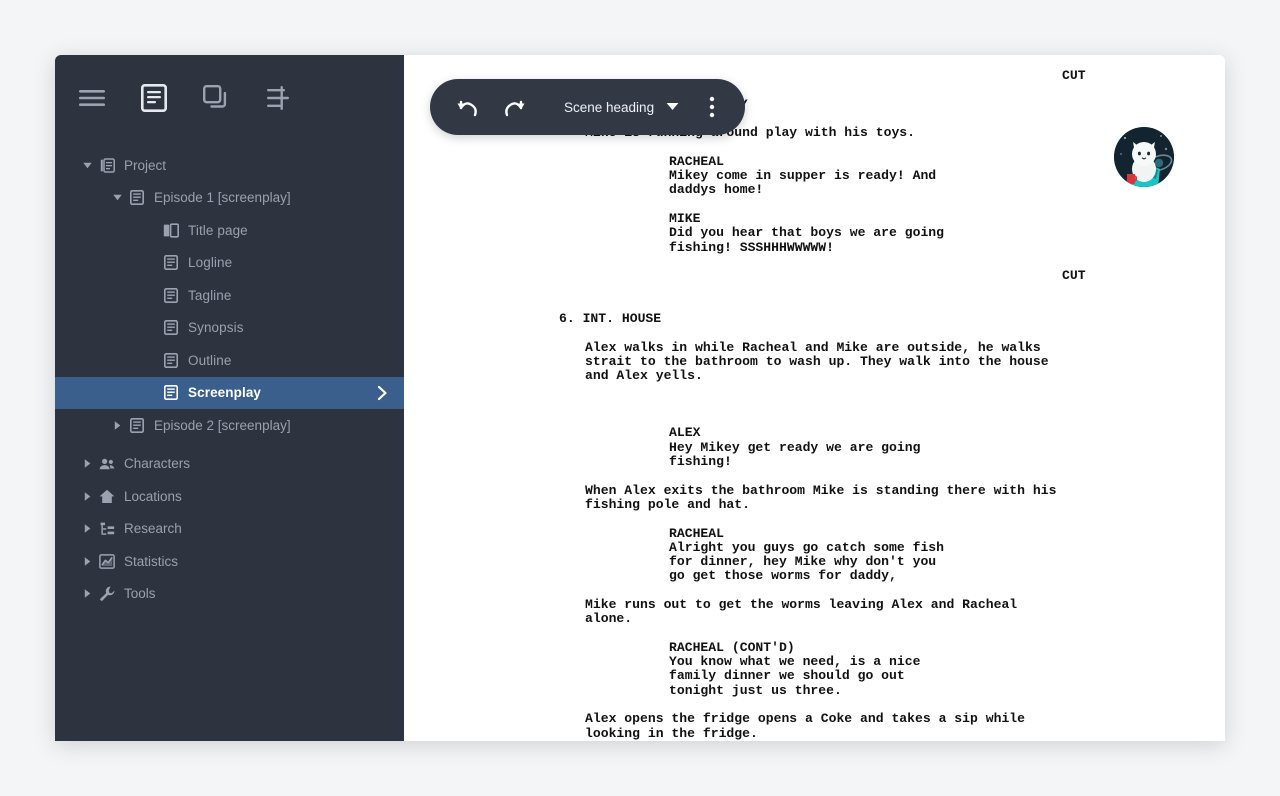 Image resolution: width=1280 pixels, height=796 pixels. What do you see at coordinates (229, 496) in the screenshot?
I see `sidebar-item-locations: Locations` at bounding box center [229, 496].